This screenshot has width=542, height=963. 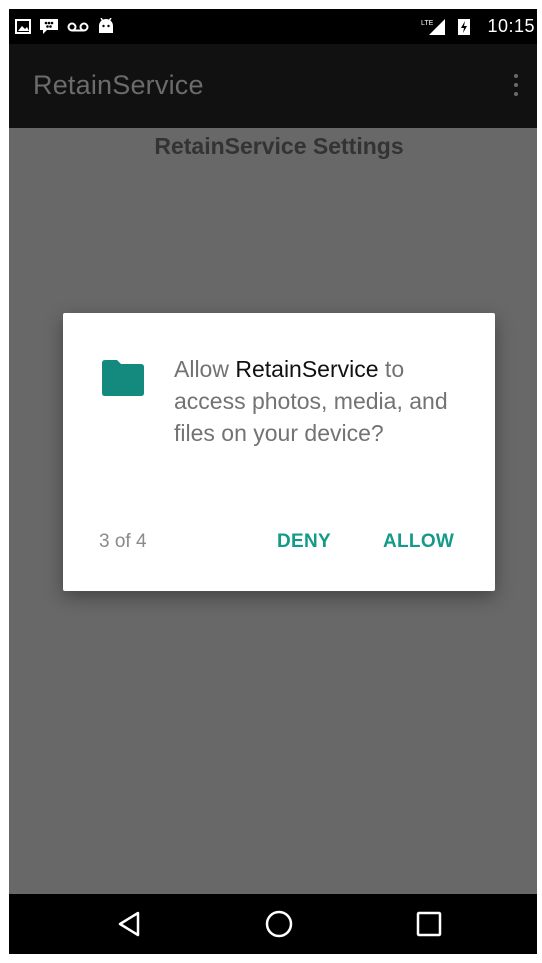 I want to click on app-toolbar: RetainService, so click(x=273, y=86).